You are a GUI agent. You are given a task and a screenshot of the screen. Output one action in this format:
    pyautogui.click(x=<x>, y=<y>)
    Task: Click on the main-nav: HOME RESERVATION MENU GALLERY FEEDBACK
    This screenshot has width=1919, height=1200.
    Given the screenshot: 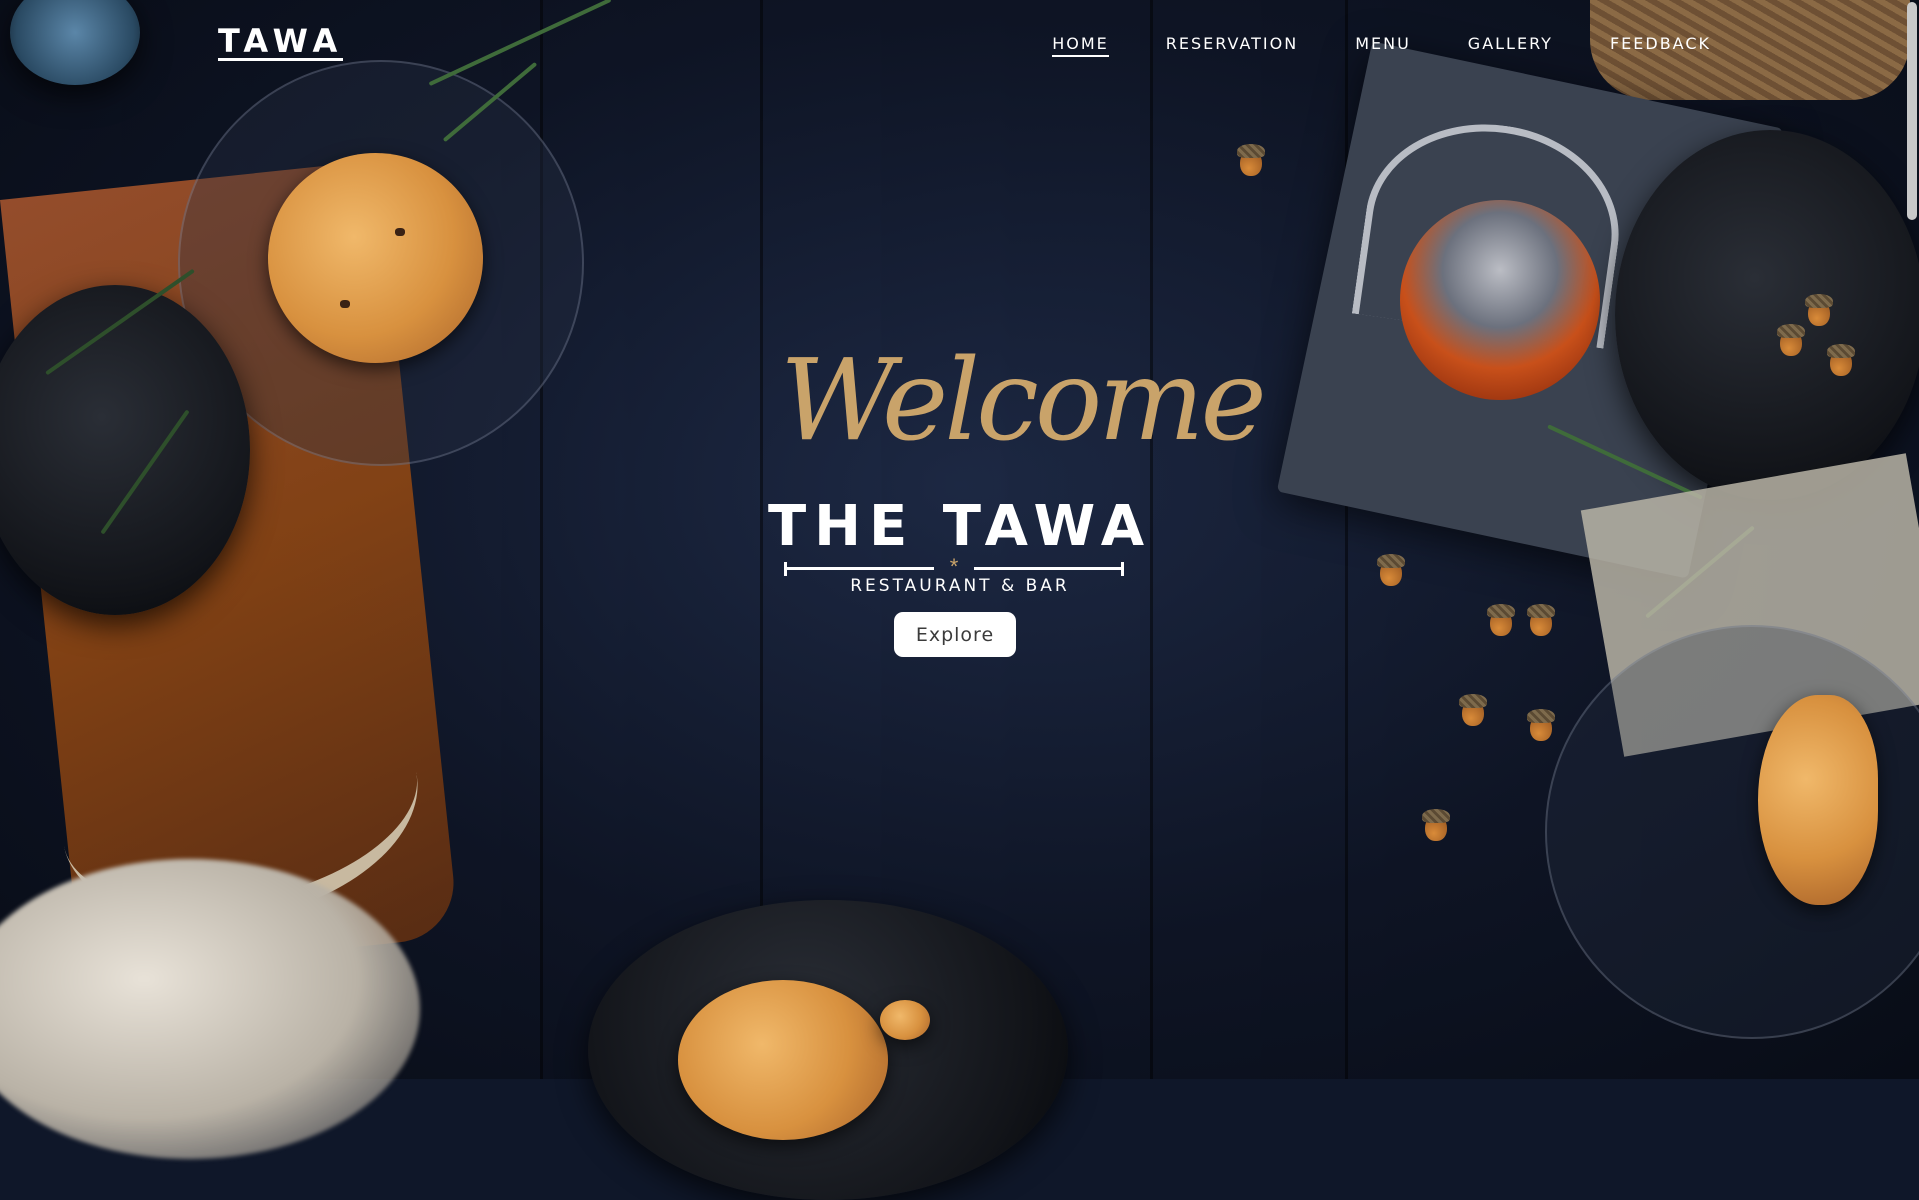 What is the action you would take?
    pyautogui.click(x=1381, y=45)
    